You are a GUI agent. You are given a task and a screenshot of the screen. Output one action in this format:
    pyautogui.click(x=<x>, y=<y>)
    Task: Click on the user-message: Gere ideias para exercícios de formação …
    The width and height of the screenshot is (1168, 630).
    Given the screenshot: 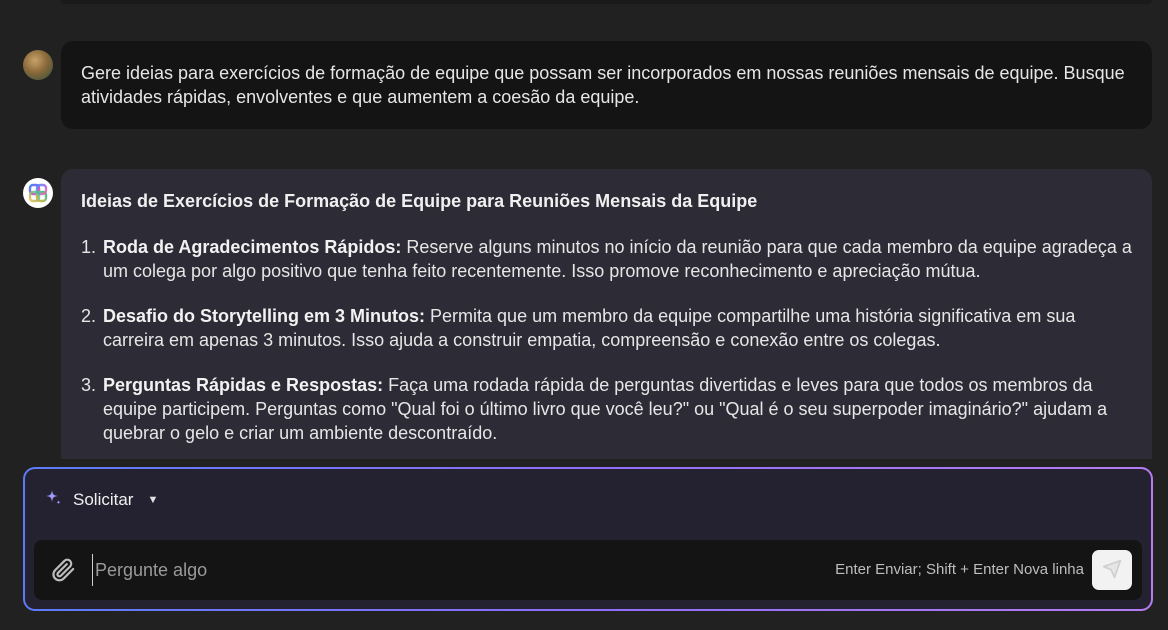 What is the action you would take?
    pyautogui.click(x=606, y=85)
    